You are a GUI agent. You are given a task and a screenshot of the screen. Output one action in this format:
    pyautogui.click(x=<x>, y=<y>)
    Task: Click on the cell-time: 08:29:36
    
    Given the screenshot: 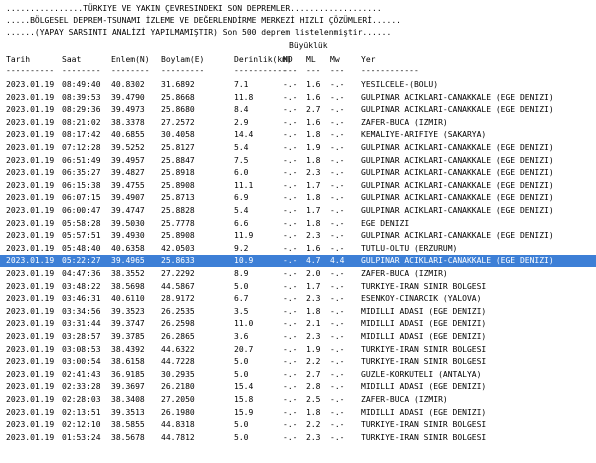 What is the action you would take?
    pyautogui.click(x=81, y=110)
    